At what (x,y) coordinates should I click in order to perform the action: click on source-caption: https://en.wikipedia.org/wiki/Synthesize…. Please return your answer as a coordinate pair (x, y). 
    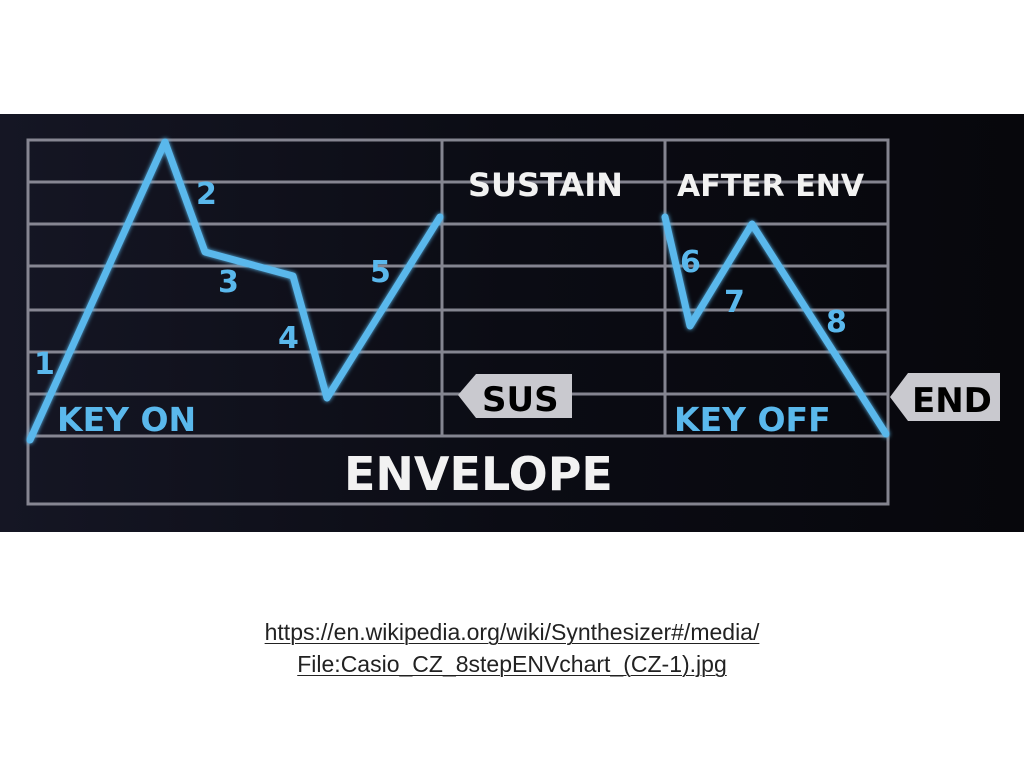
    Looking at the image, I should click on (512, 648).